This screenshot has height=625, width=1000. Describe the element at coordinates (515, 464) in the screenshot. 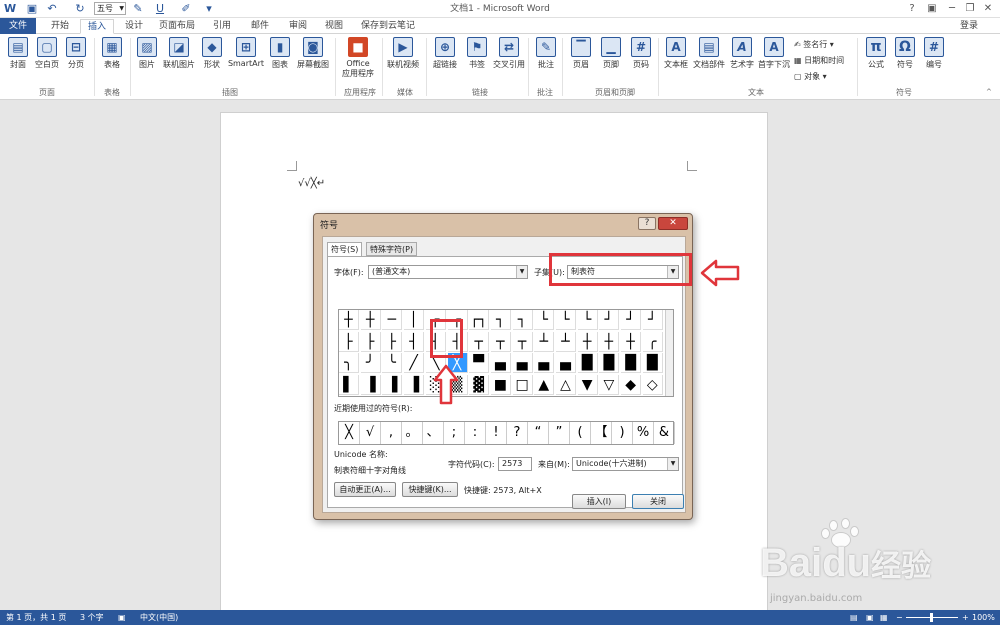

I see `charcode-input: 2573` at that location.